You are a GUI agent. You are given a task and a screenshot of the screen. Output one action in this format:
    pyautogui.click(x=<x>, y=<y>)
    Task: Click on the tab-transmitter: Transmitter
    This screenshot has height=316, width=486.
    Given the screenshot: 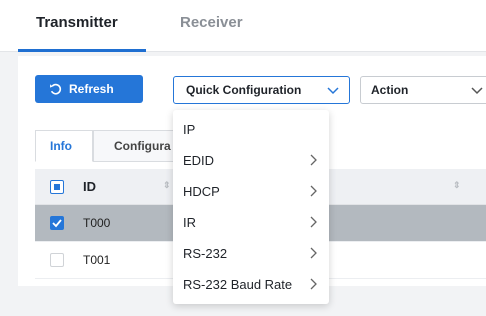 What is the action you would take?
    pyautogui.click(x=77, y=22)
    